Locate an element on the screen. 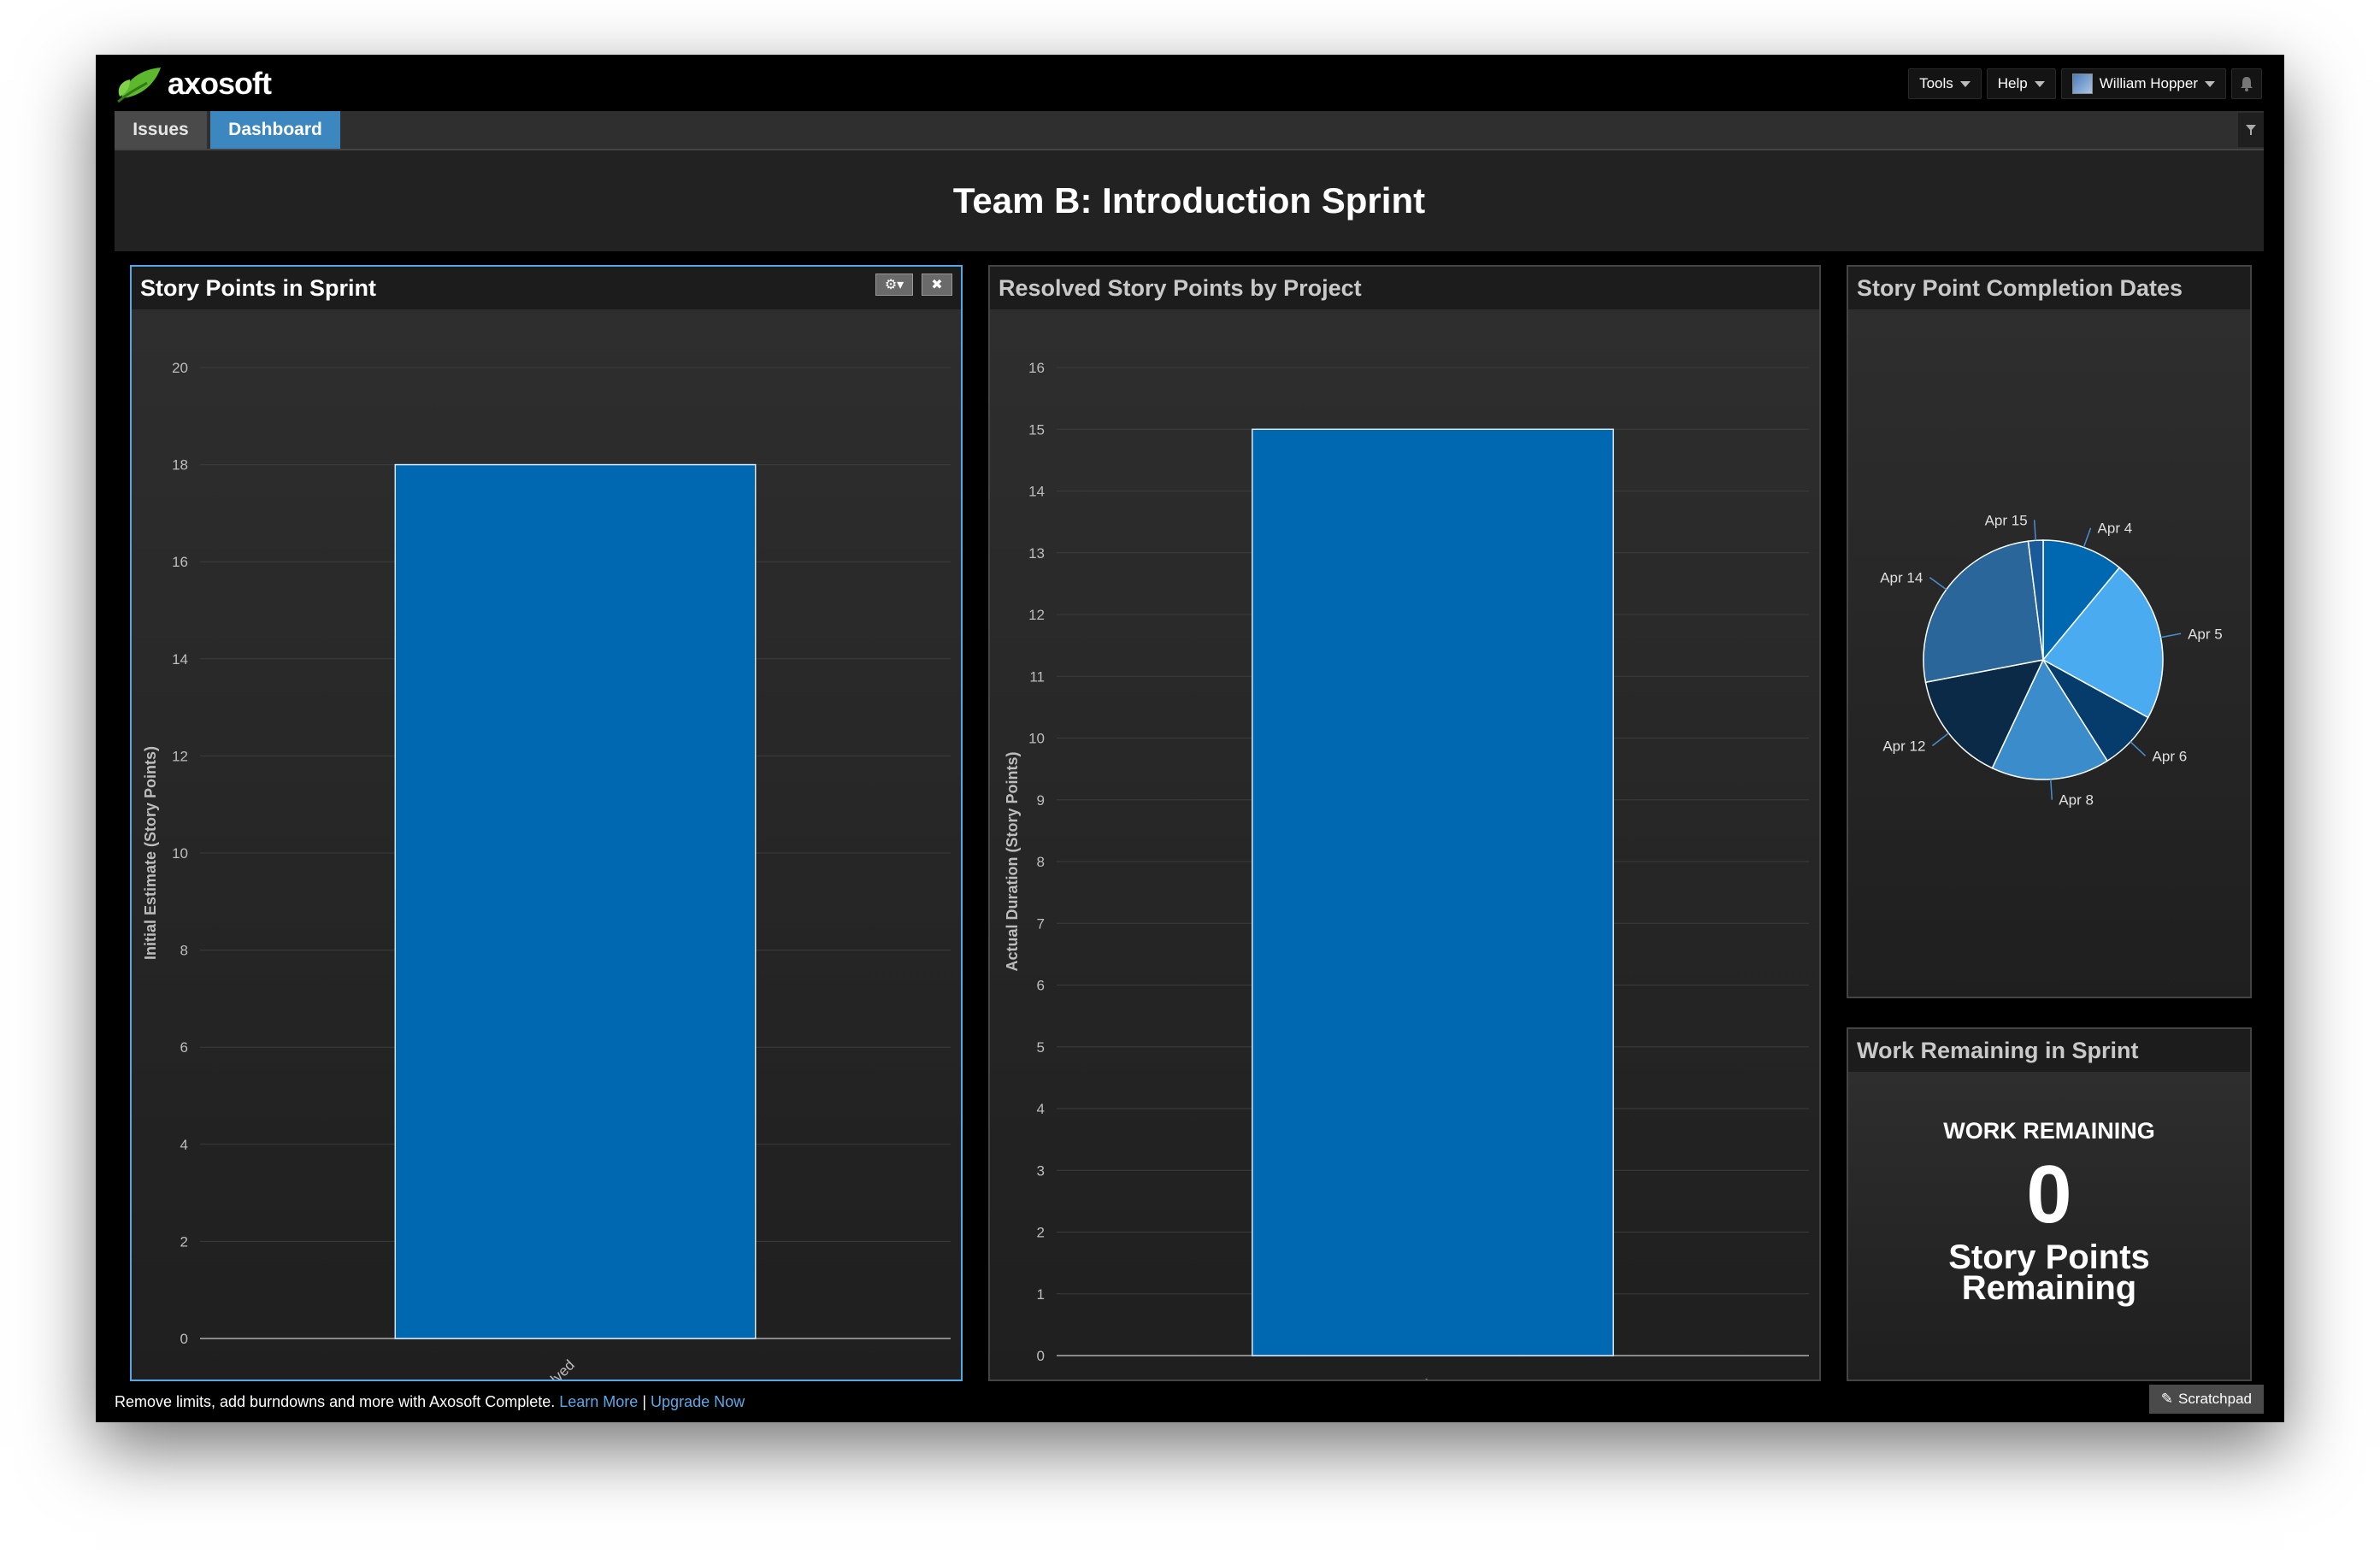  panel-header: Story Point Completion Dates is located at coordinates (2049, 288).